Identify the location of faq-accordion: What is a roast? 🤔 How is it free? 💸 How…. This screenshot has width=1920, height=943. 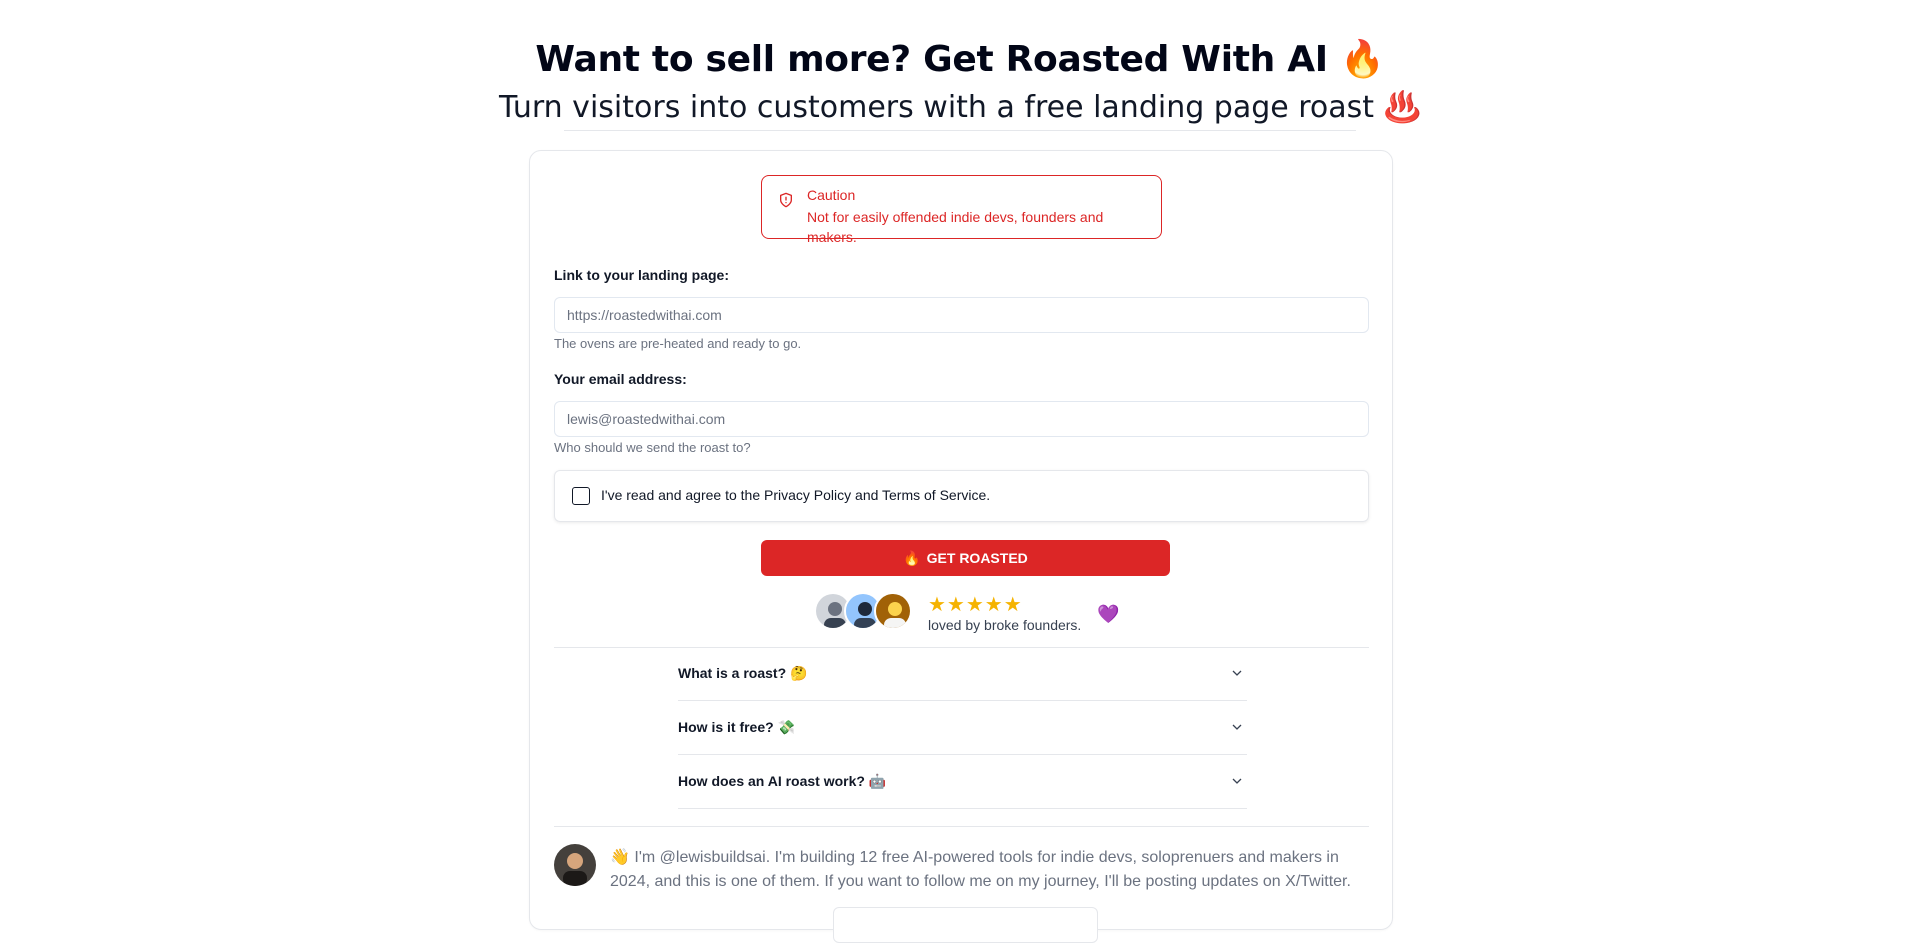
(962, 728).